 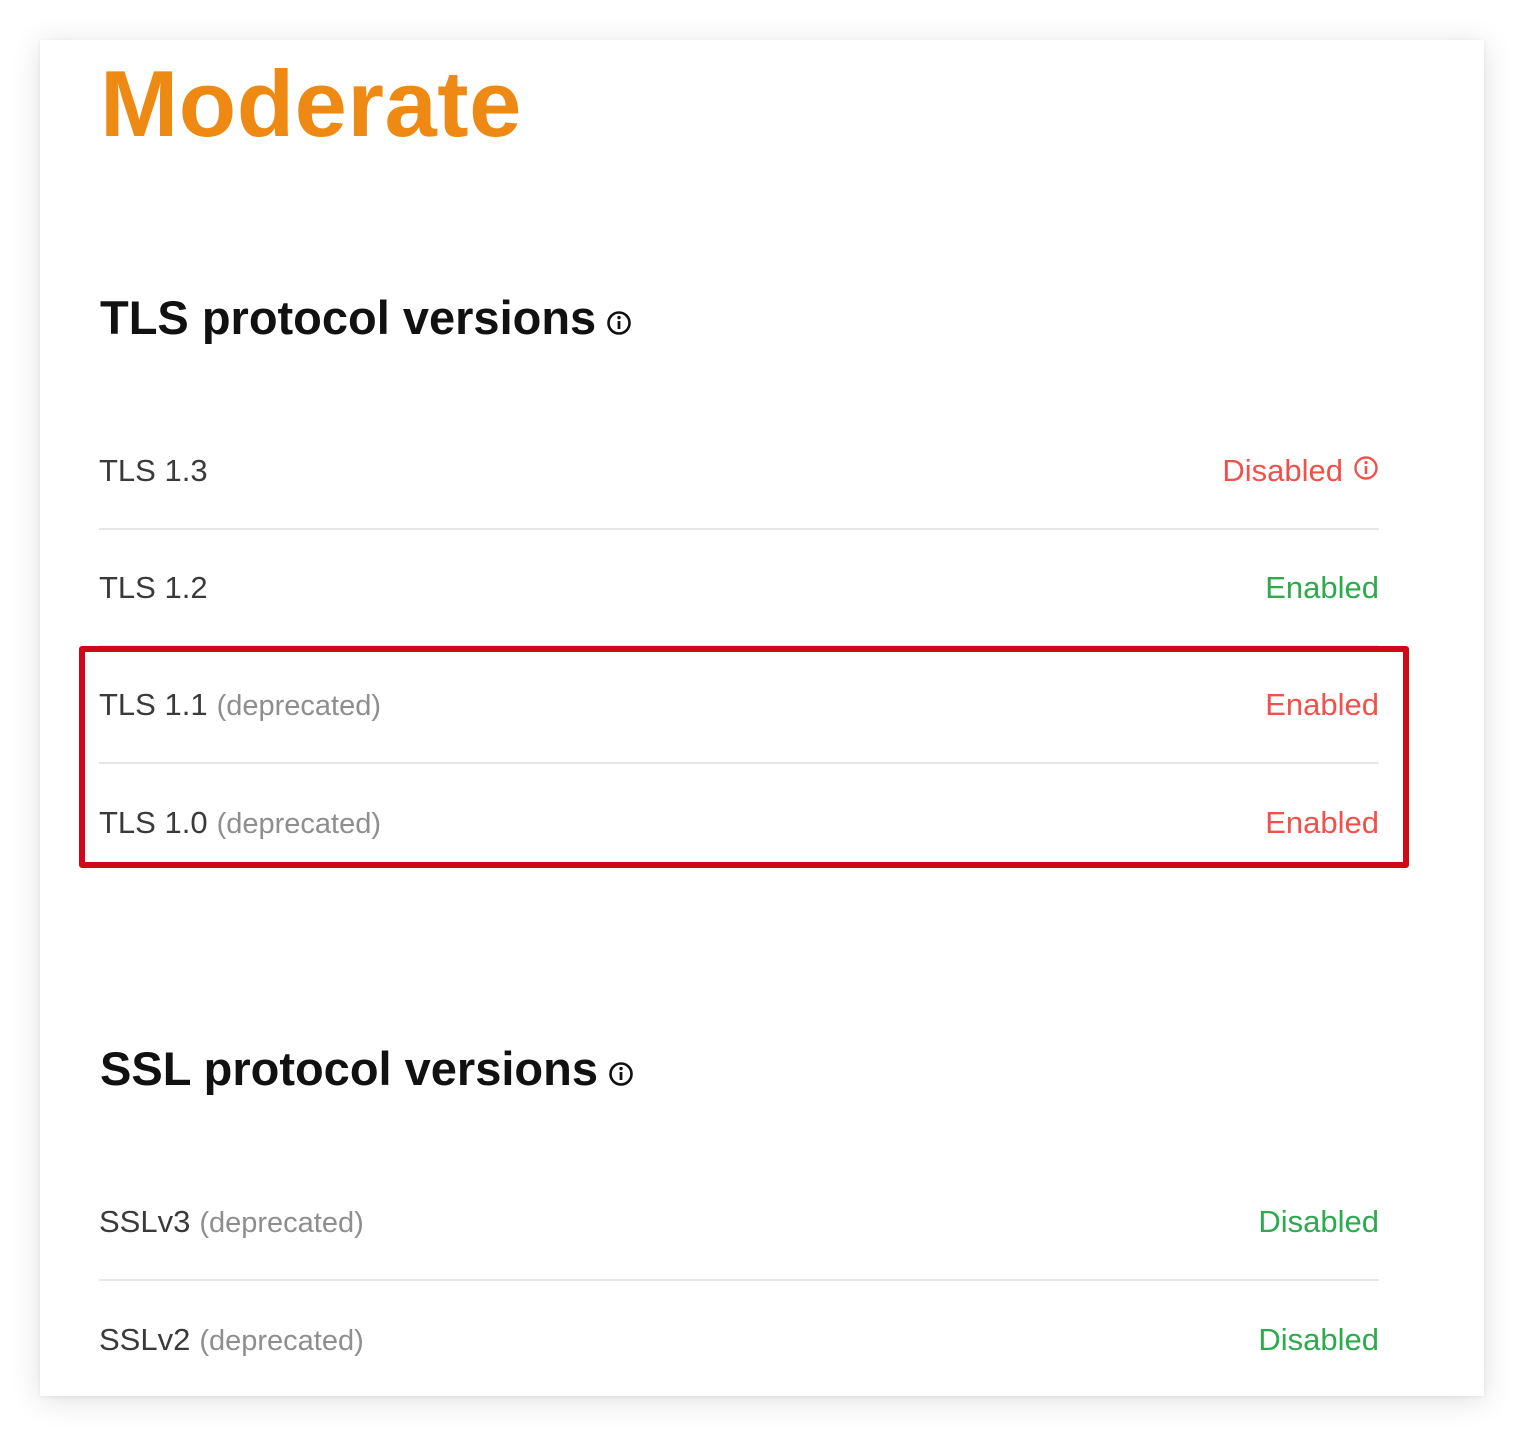 I want to click on ssl-row-v2: SSLv2 (deprecated) Disabled, so click(x=739, y=1339).